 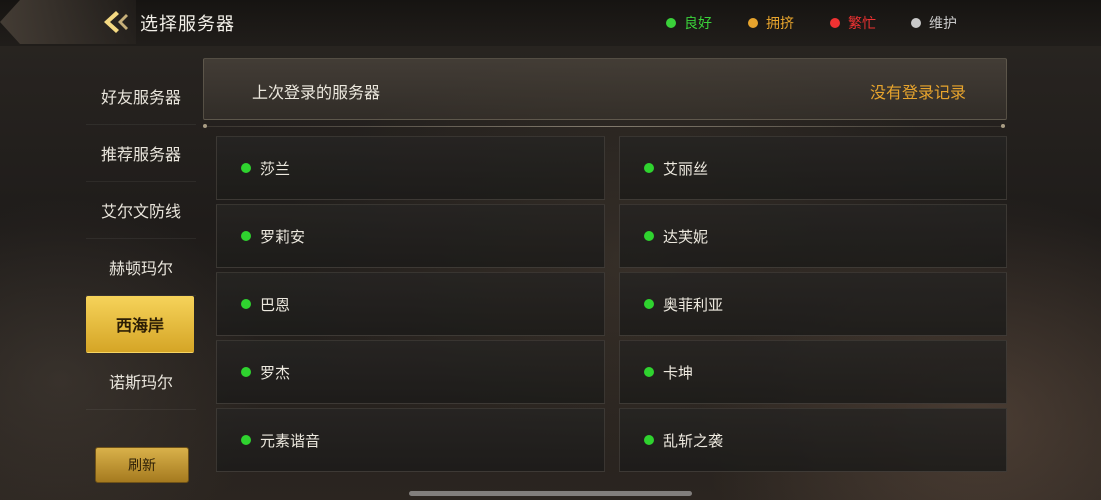 What do you see at coordinates (813, 440) in the screenshot?
I see `server-card: 乱斩之袭` at bounding box center [813, 440].